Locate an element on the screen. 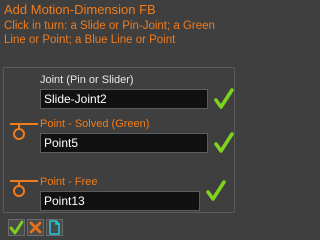 The image size is (320, 240). joint-label: Joint (Pin or Slider) is located at coordinates (87, 80).